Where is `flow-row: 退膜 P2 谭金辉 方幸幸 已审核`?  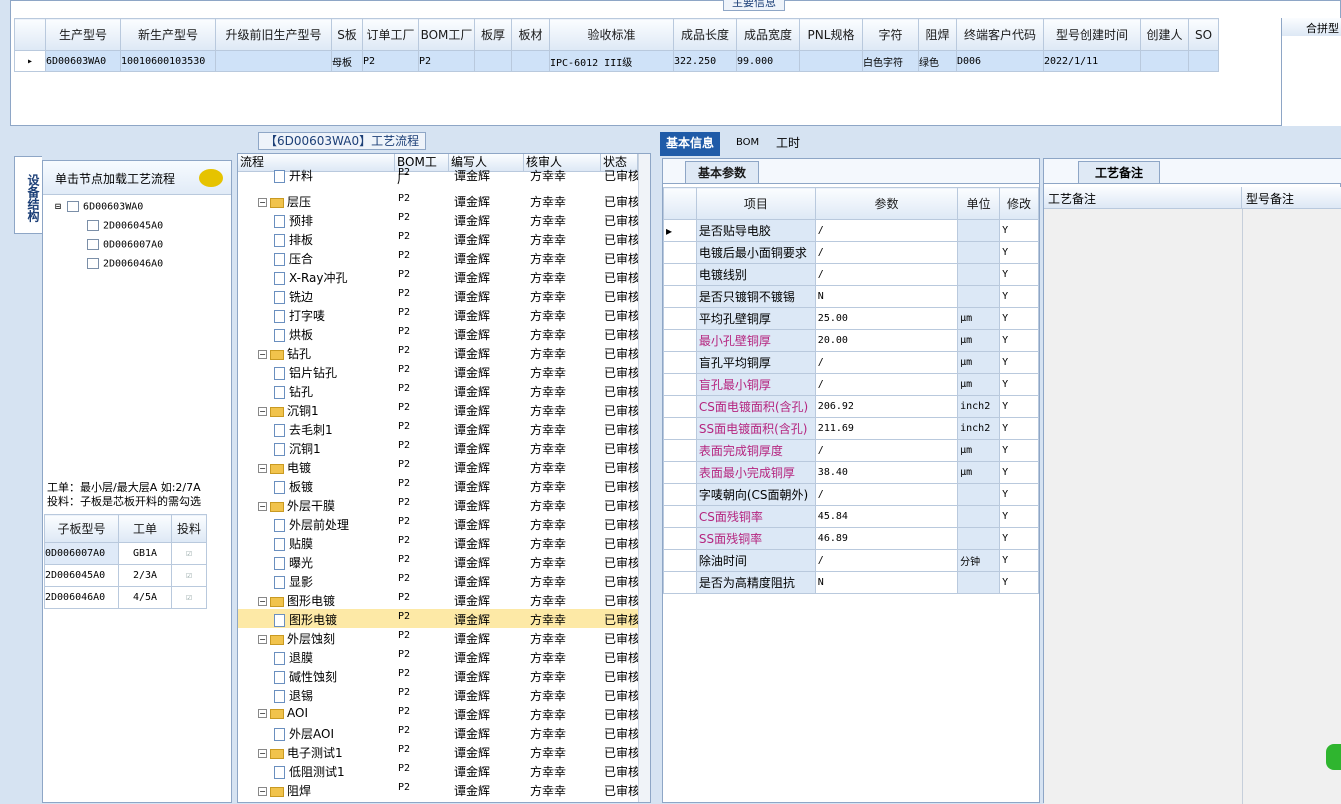
flow-row: 退膜 P2 谭金辉 方幸幸 已审核 is located at coordinates (438, 656).